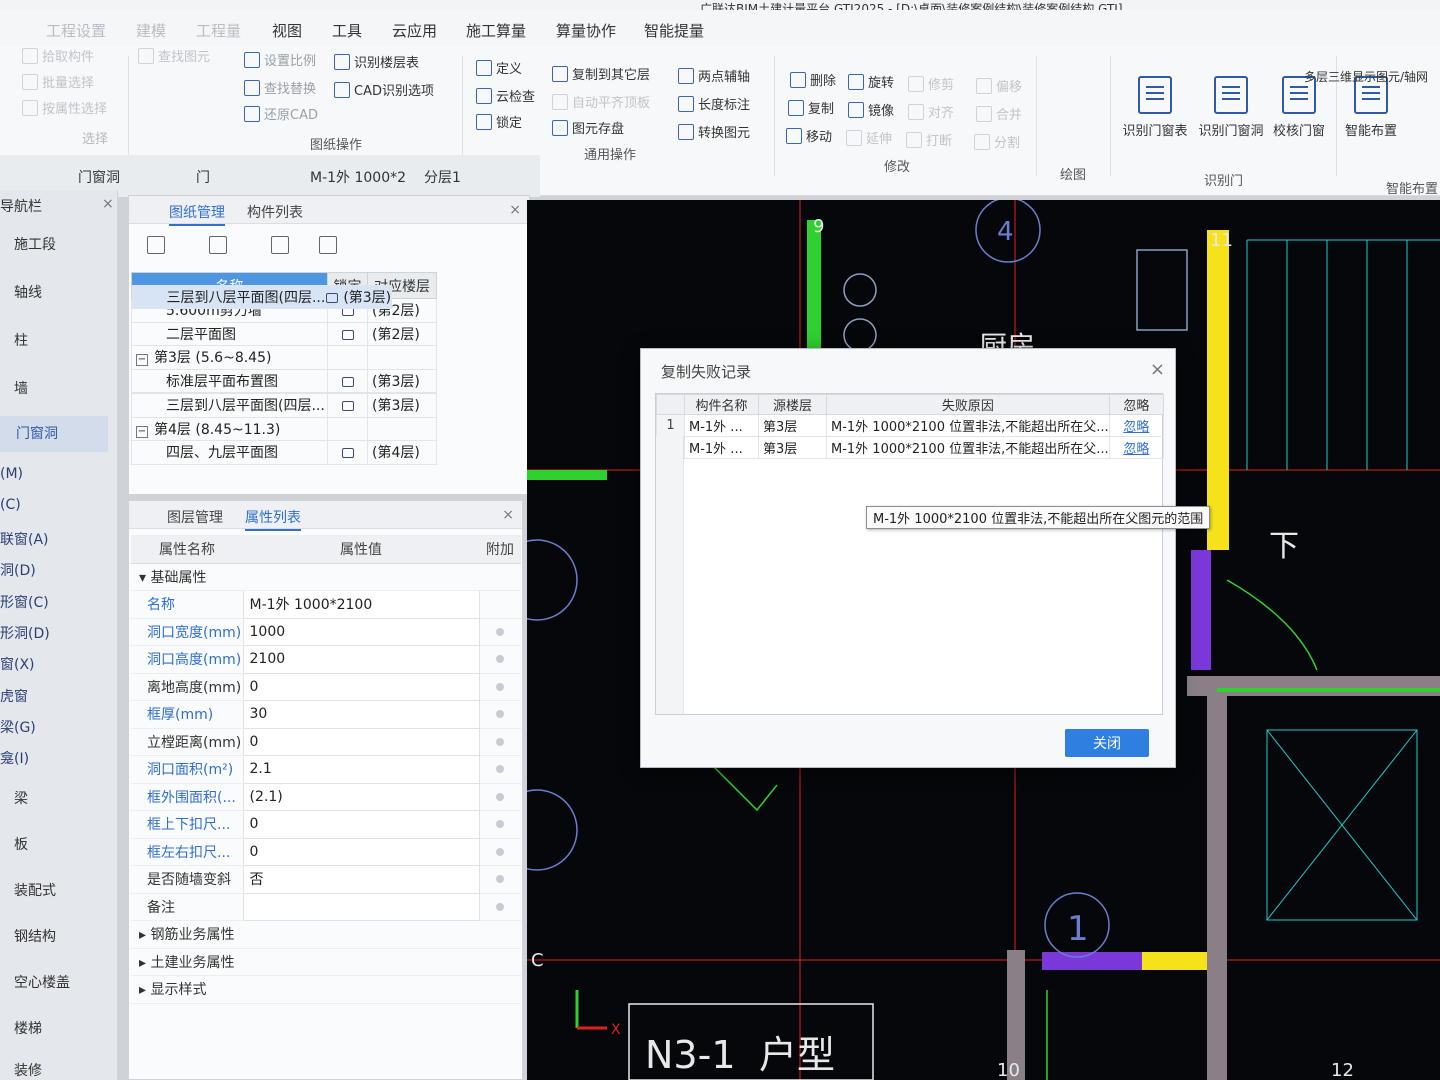  What do you see at coordinates (999, 113) in the screenshot?
I see `merge-button: 合并` at bounding box center [999, 113].